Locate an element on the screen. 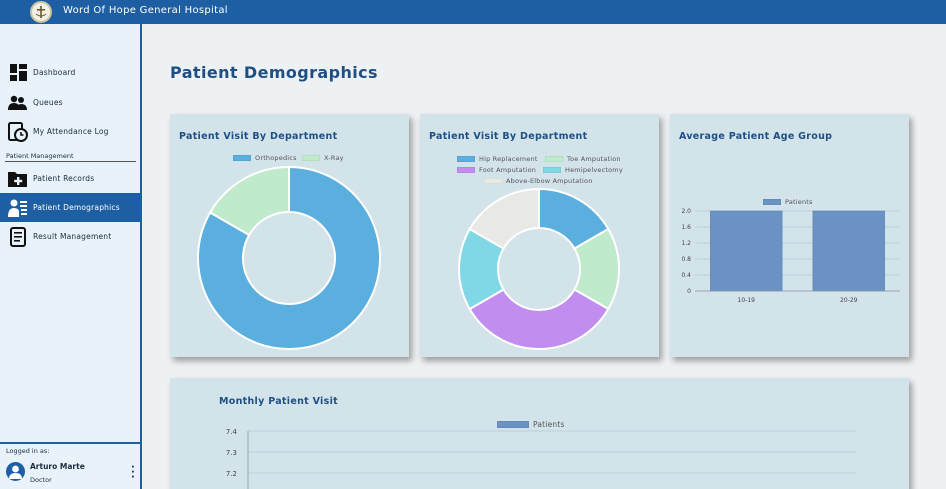 The height and width of the screenshot is (489, 946). x-tick-label: 10-19 is located at coordinates (747, 300).